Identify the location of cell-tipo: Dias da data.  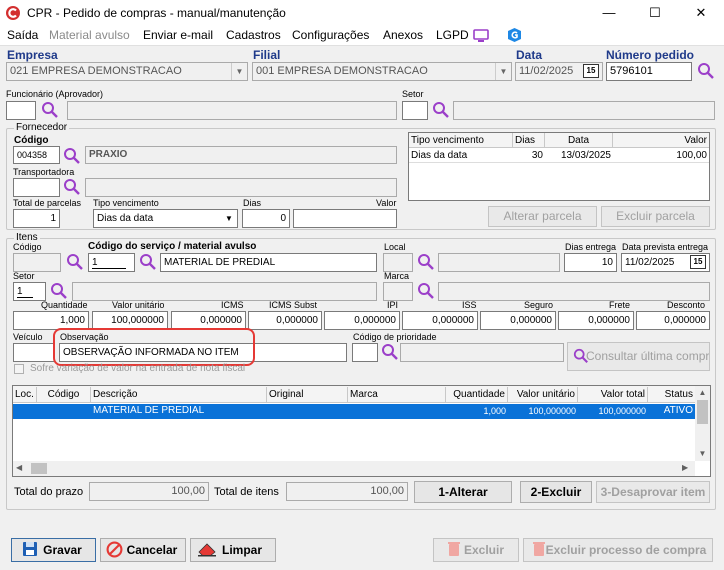
(439, 155).